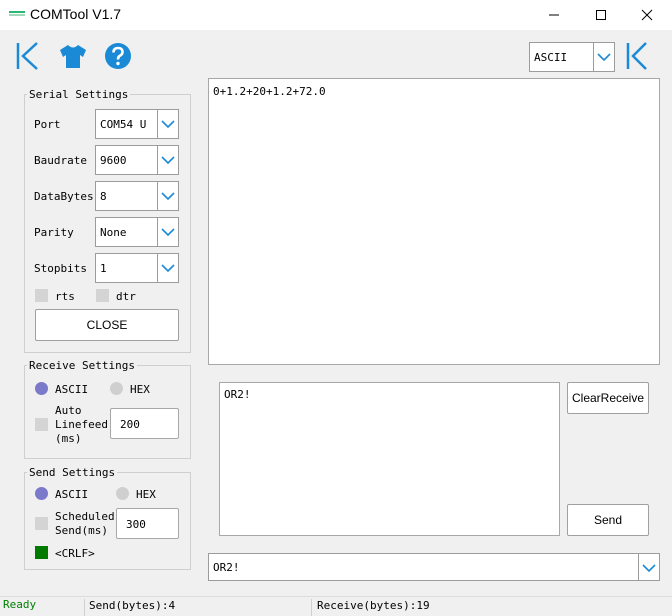 Image resolution: width=672 pixels, height=616 pixels. What do you see at coordinates (75, 553) in the screenshot?
I see `crlf-label: <CRLF>` at bounding box center [75, 553].